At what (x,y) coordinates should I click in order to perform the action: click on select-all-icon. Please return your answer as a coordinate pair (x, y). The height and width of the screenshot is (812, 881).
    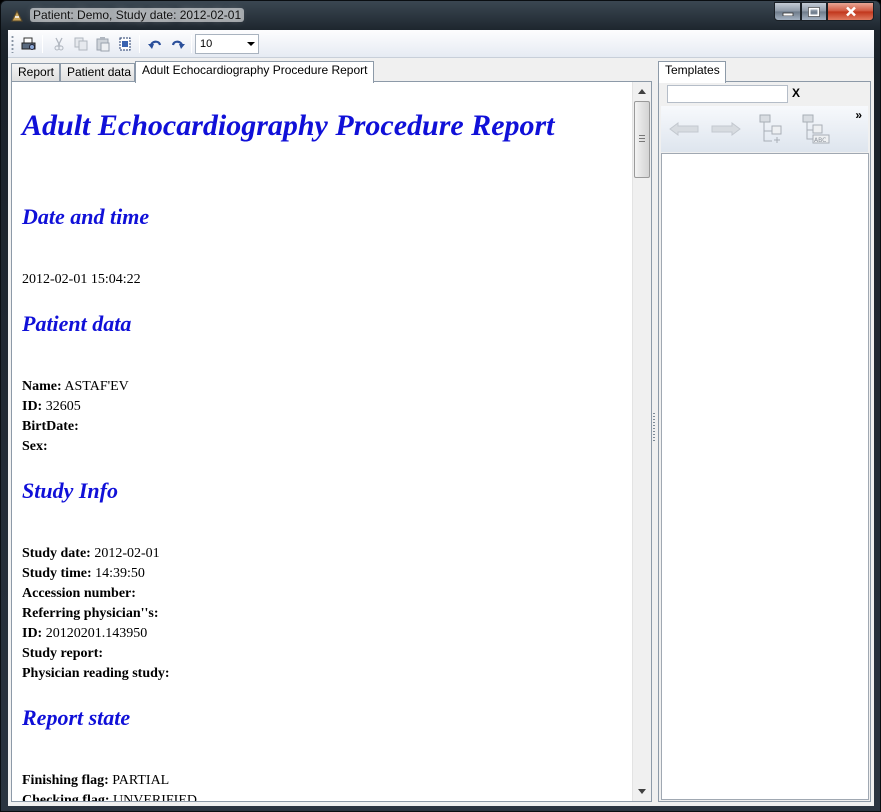
    Looking at the image, I should click on (125, 44).